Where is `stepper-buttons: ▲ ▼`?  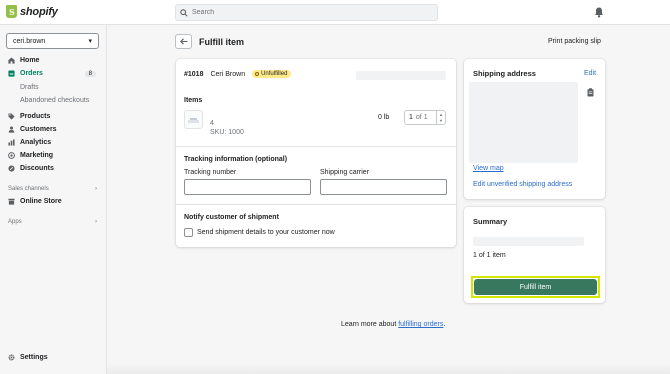
stepper-buttons: ▲ ▼ is located at coordinates (440, 117).